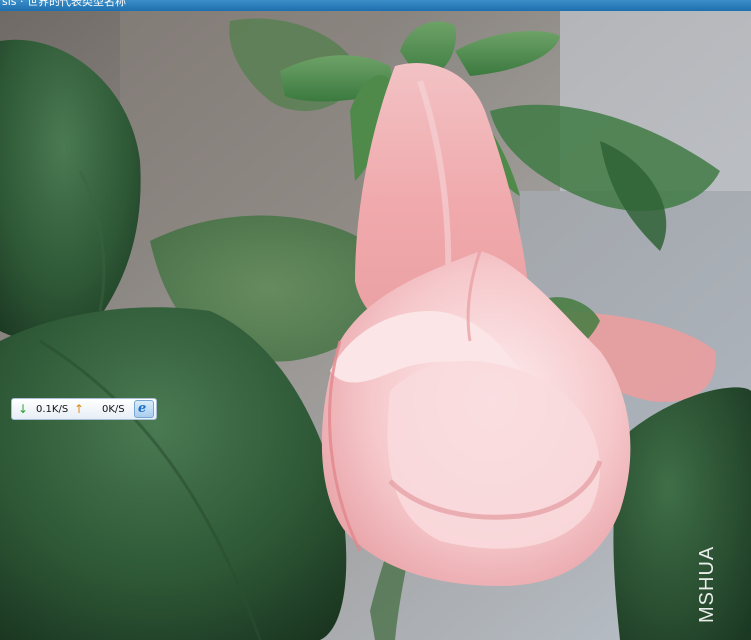 The height and width of the screenshot is (640, 751). Describe the element at coordinates (23, 409) in the screenshot. I see `download-arrow-icon: ↓` at that location.